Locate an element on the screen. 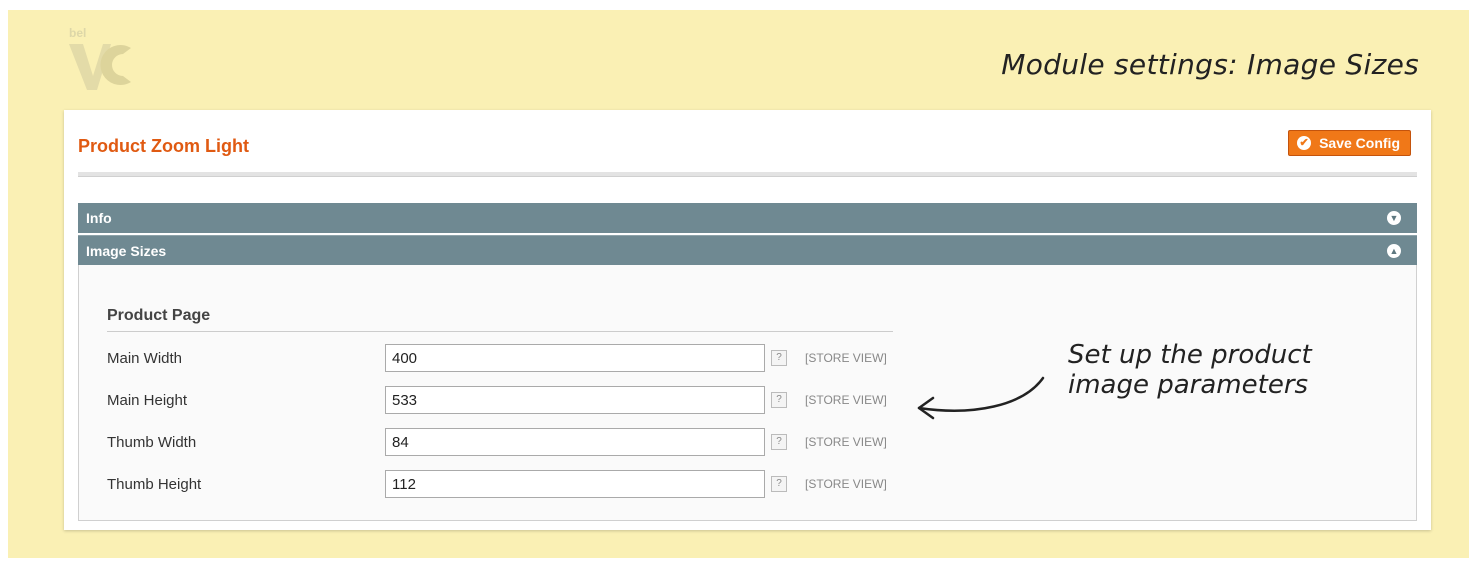  page-headline: Module settings: Image Sizes is located at coordinates (1210, 64).